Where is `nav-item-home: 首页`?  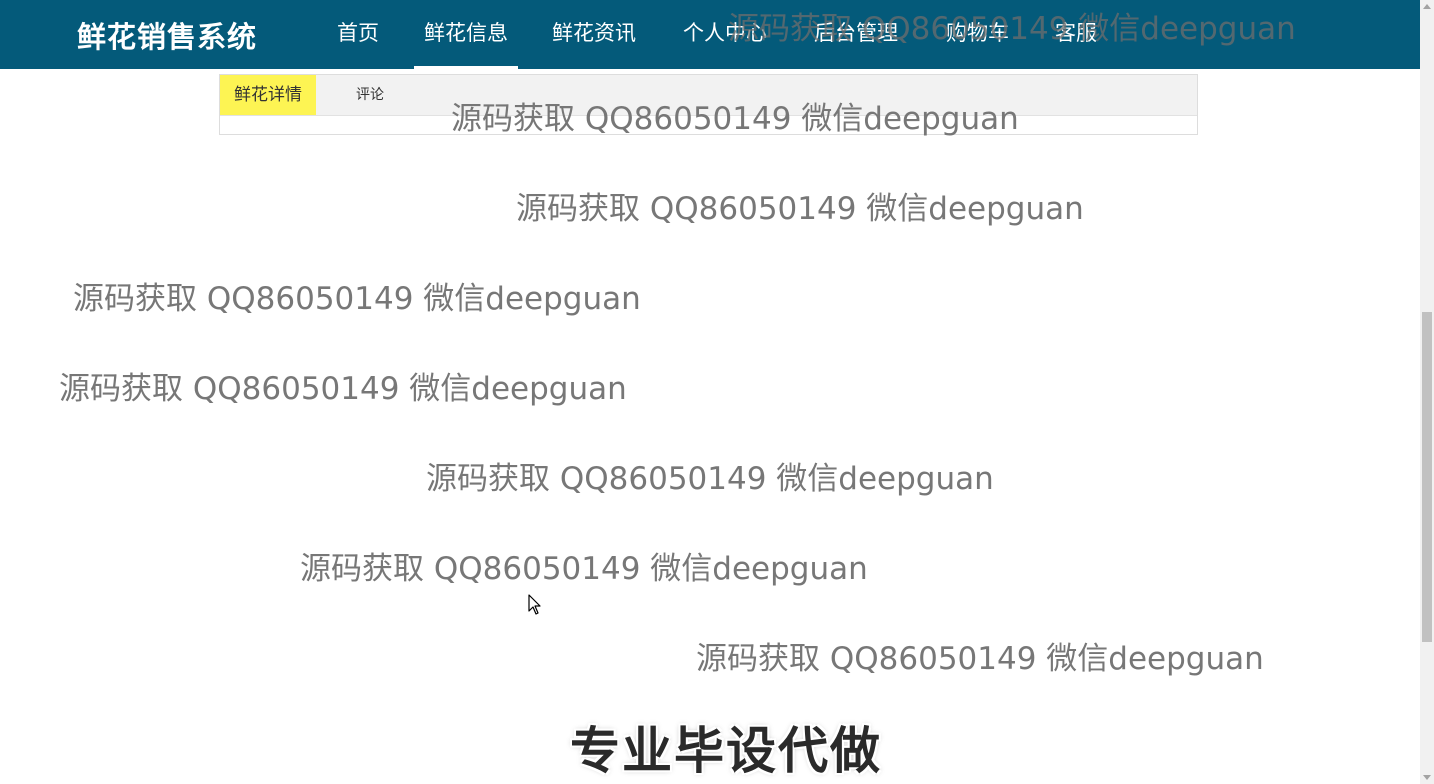 nav-item-home: 首页 is located at coordinates (358, 34).